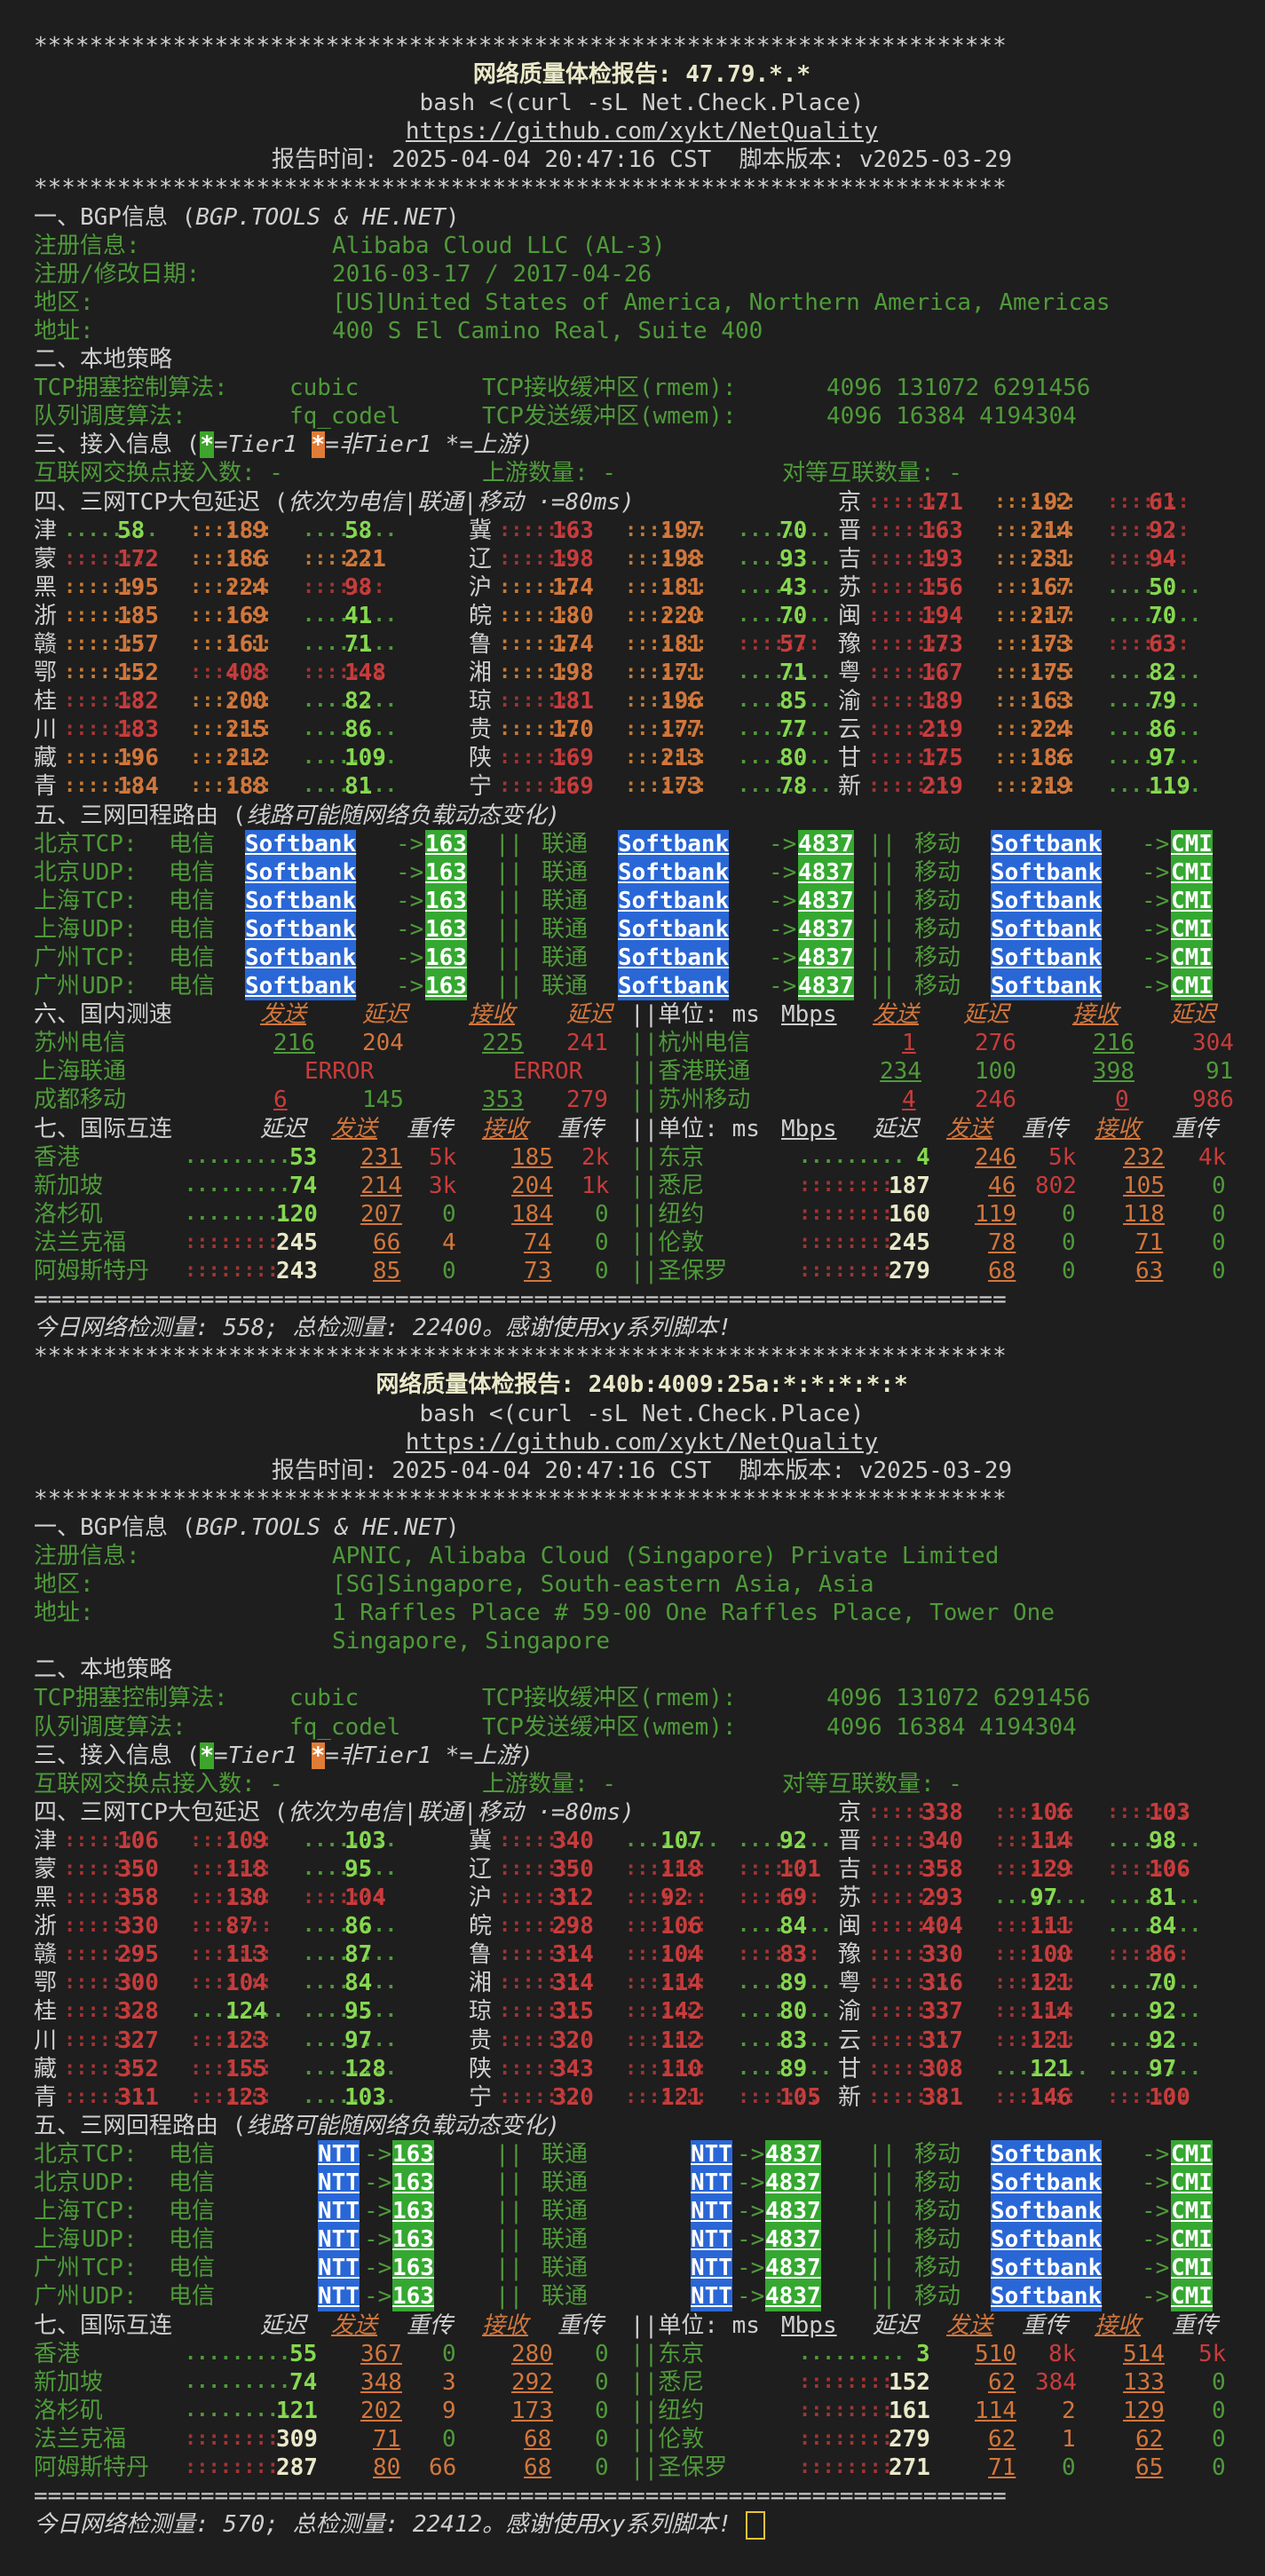  What do you see at coordinates (138, 701) in the screenshot?
I see `latency-value: 182` at bounding box center [138, 701].